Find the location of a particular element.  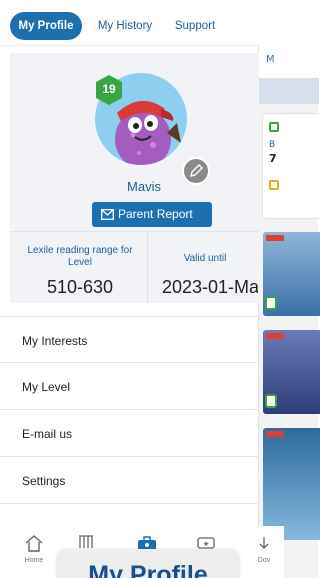

my-profile-tooltip: My Profile is located at coordinates (148, 563).